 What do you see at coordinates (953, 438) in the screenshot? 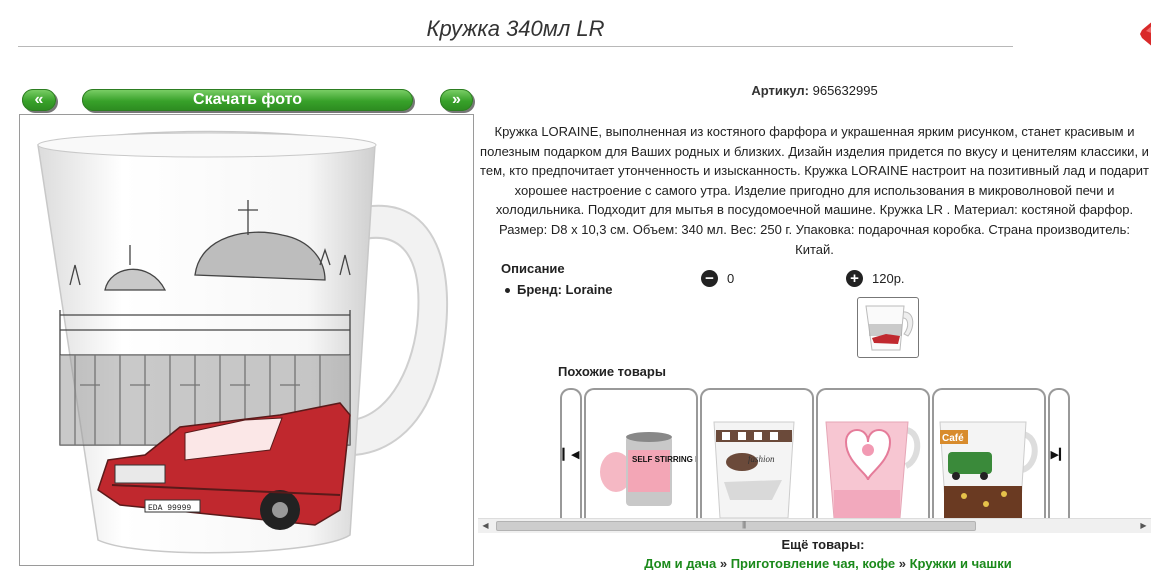
I see `mug-text-3: Café` at bounding box center [953, 438].